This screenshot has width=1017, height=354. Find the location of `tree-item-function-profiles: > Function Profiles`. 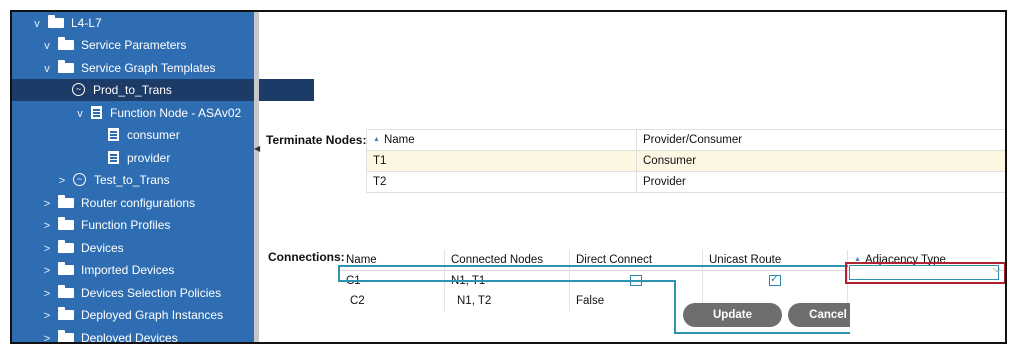

tree-item-function-profiles: > Function Profiles is located at coordinates (148, 225).